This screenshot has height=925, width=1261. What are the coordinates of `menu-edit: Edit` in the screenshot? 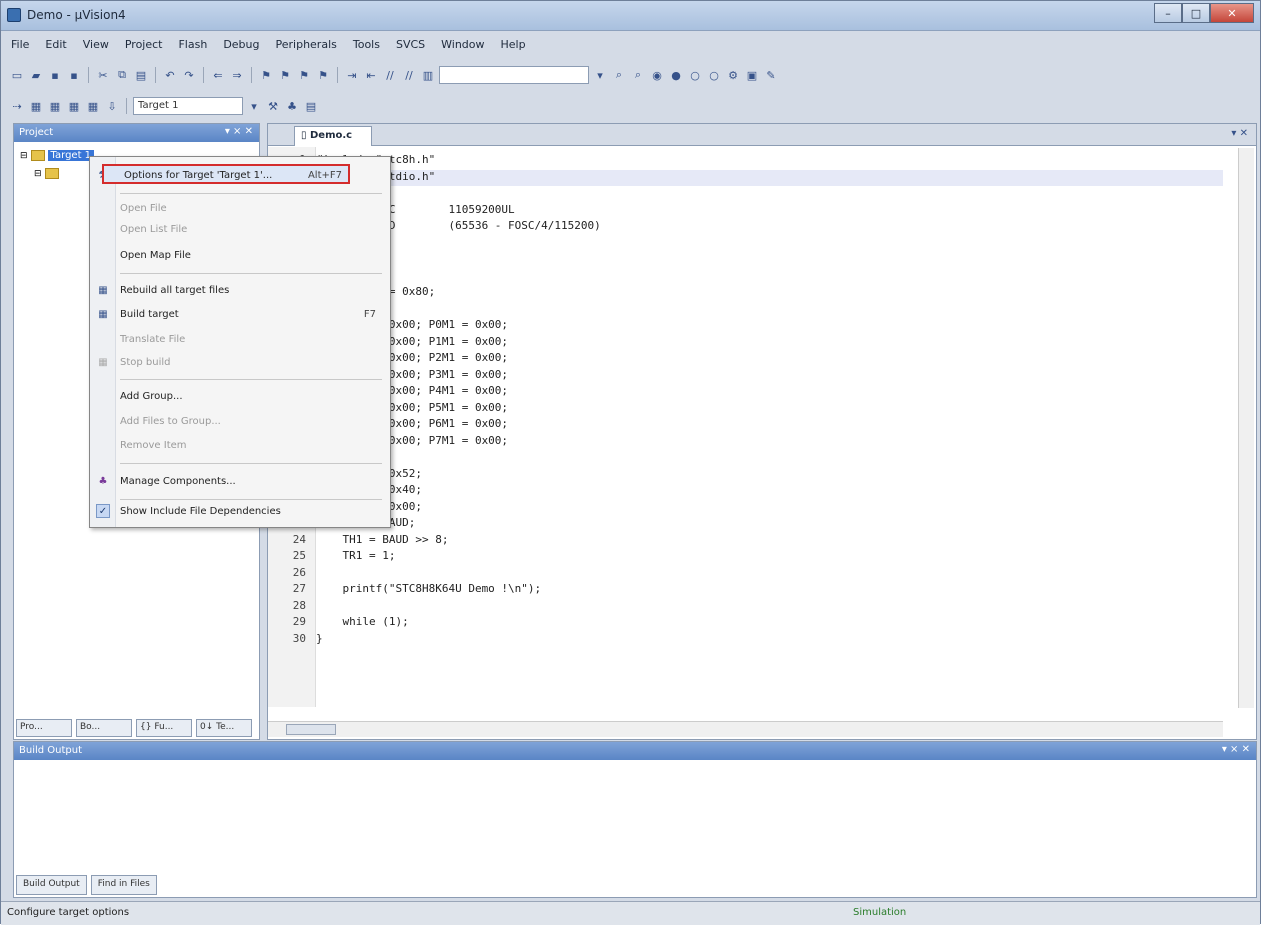 It's located at (55, 44).